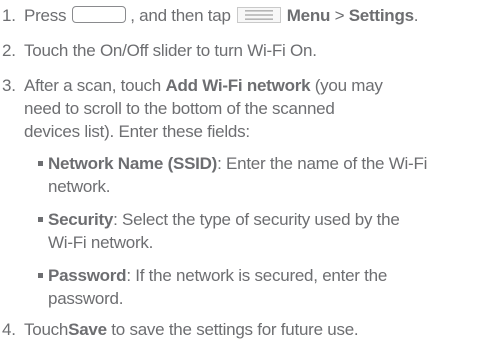  What do you see at coordinates (381, 15) in the screenshot?
I see `settings-label: Settings` at bounding box center [381, 15].